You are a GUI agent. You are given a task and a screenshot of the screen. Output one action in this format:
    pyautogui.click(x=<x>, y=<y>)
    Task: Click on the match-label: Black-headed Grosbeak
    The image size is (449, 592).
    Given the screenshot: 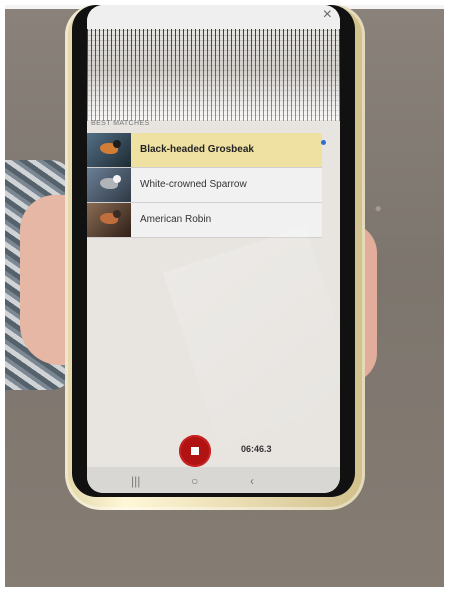 What is the action you would take?
    pyautogui.click(x=197, y=149)
    